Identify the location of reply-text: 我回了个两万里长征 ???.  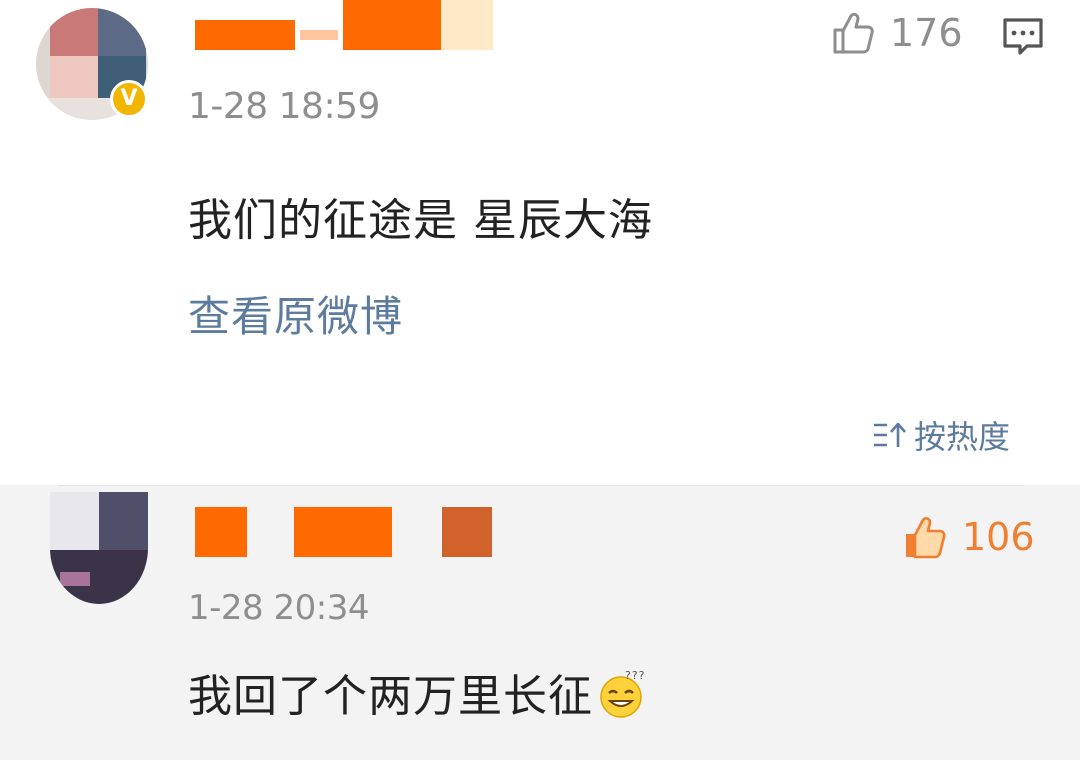
(418, 692).